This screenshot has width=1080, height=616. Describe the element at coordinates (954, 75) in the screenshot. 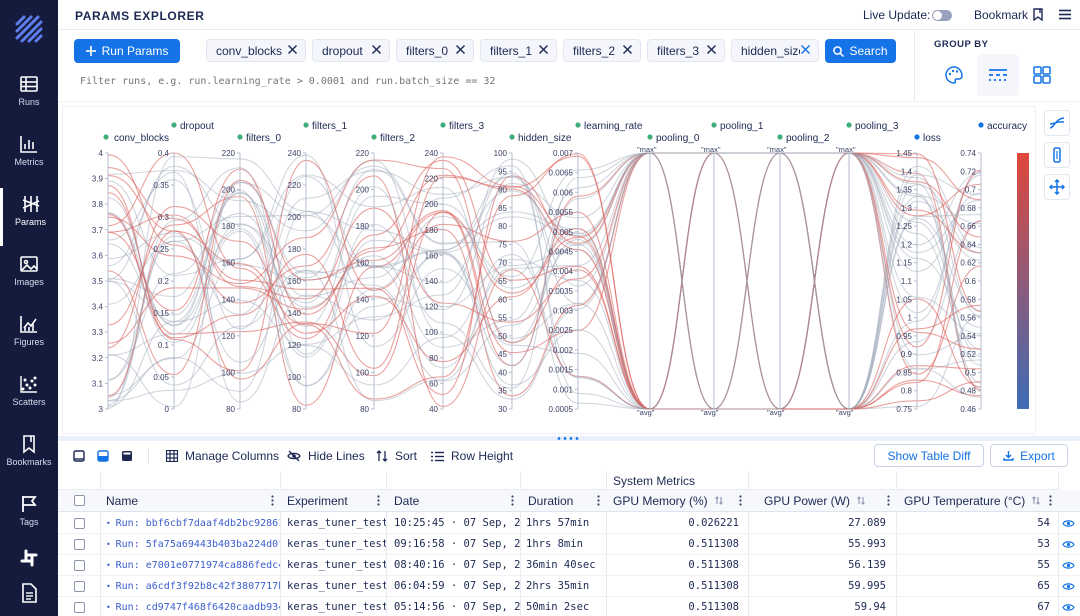

I see `group-by-color` at that location.